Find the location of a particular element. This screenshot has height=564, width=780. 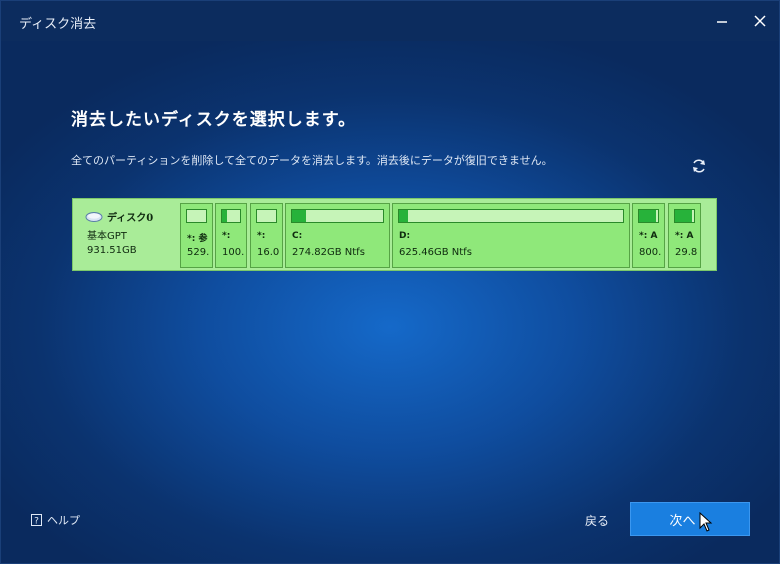

partition-d: D: 625.46GB Ntfs is located at coordinates (511, 235).